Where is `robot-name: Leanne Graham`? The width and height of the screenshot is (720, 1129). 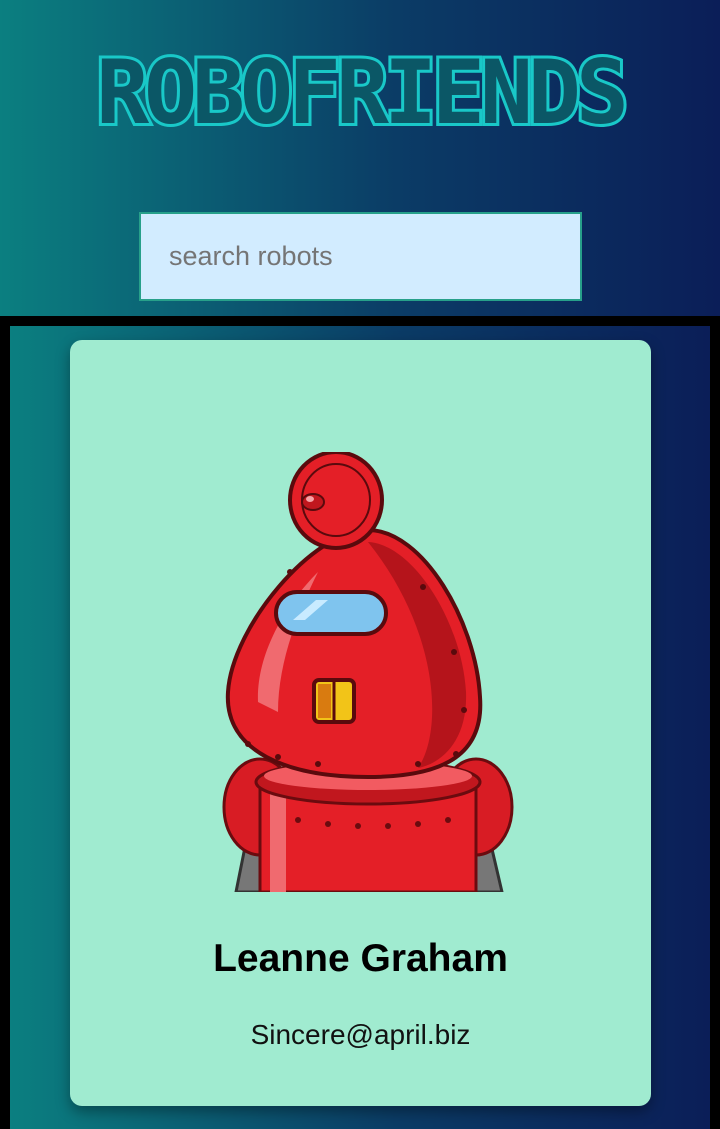
robot-name: Leanne Graham is located at coordinates (360, 958).